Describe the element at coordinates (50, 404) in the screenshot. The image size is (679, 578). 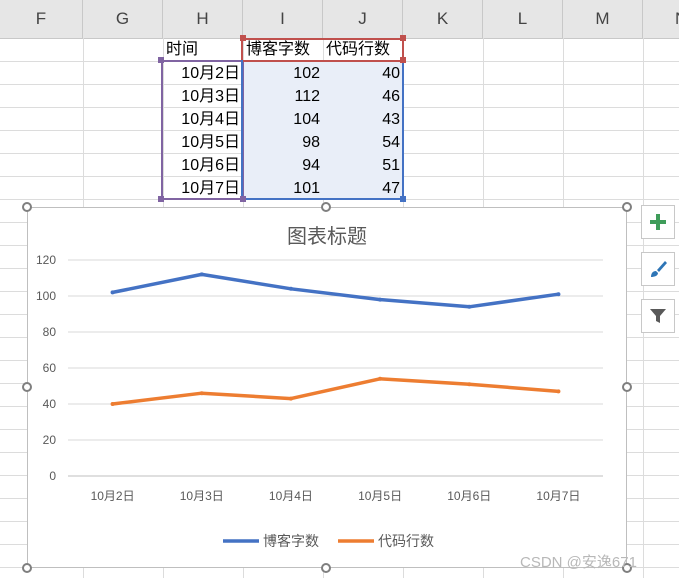
I see `y-tick-label: 40` at that location.